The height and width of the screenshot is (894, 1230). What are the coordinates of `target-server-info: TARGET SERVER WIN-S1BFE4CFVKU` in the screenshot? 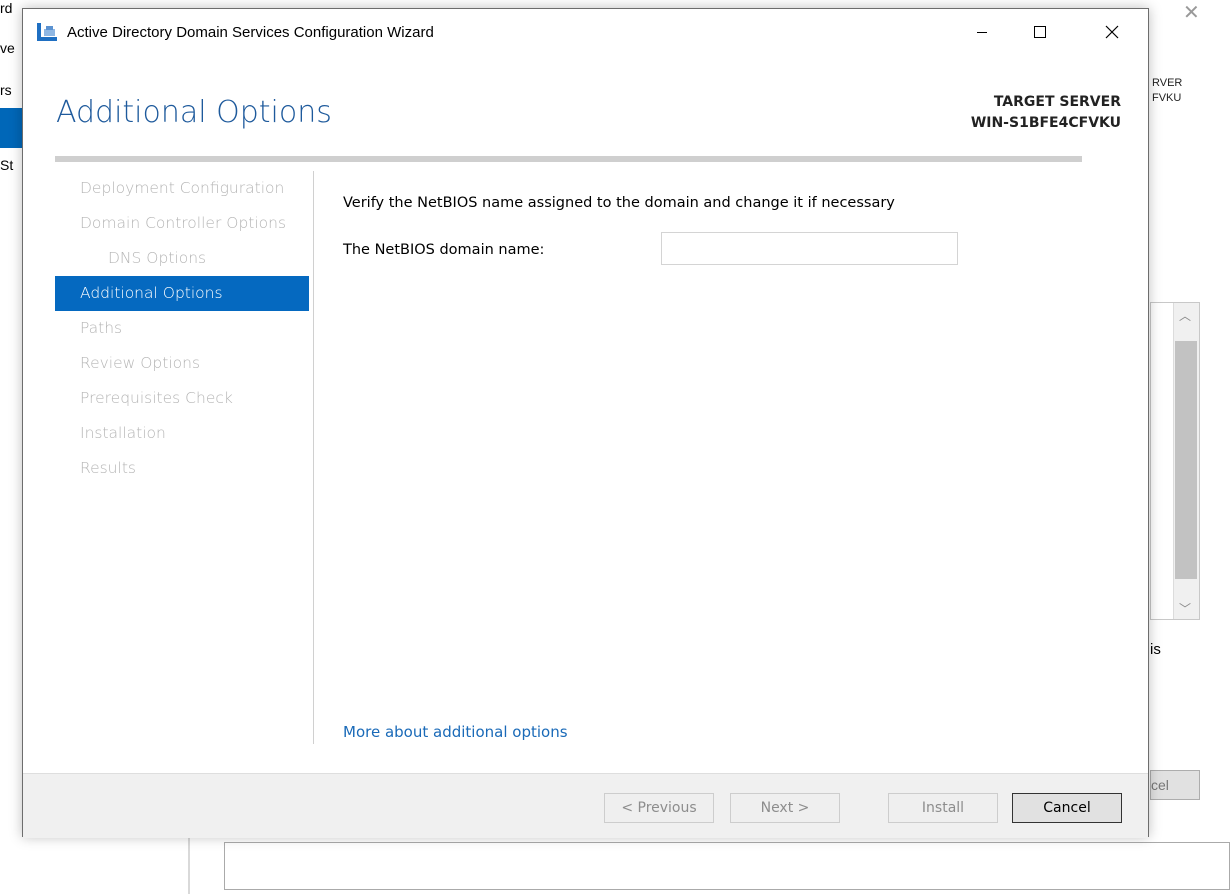 It's located at (1046, 113).